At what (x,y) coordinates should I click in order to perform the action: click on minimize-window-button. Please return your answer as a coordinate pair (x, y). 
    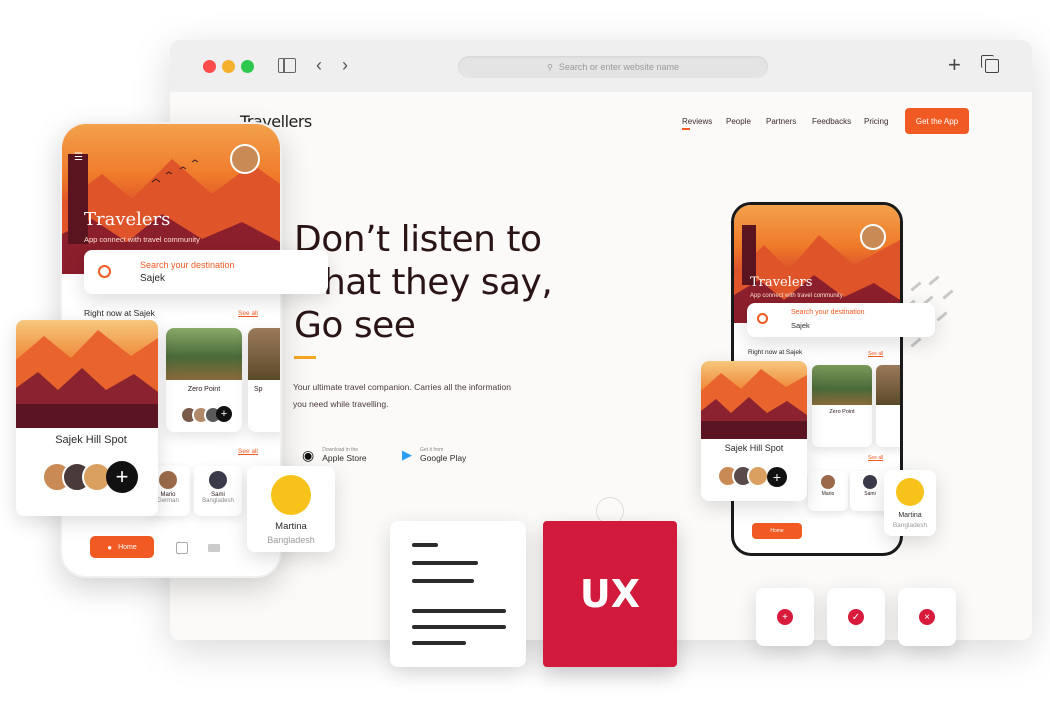
    Looking at the image, I should click on (228, 66).